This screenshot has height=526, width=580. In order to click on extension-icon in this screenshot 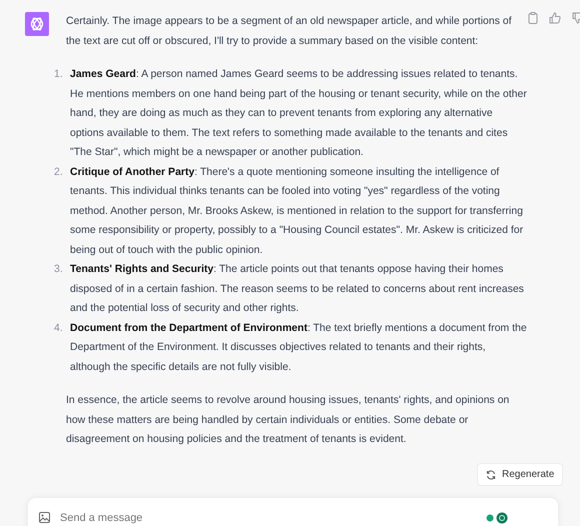, I will do `click(498, 518)`.